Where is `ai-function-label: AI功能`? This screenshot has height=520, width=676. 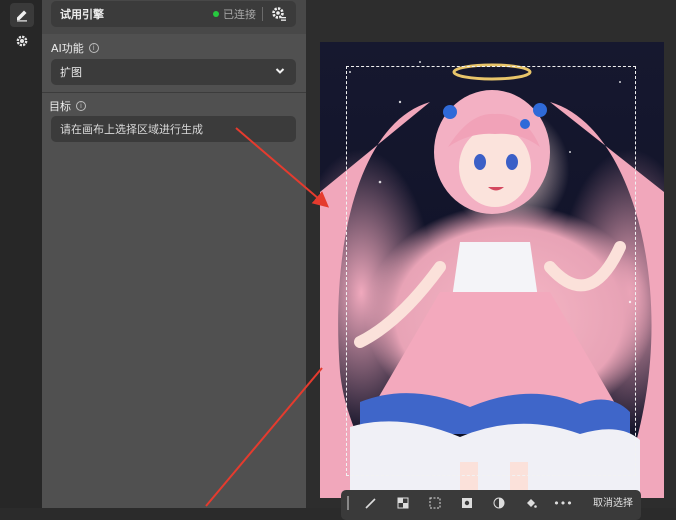
ai-function-label: AI功能 is located at coordinates (67, 48).